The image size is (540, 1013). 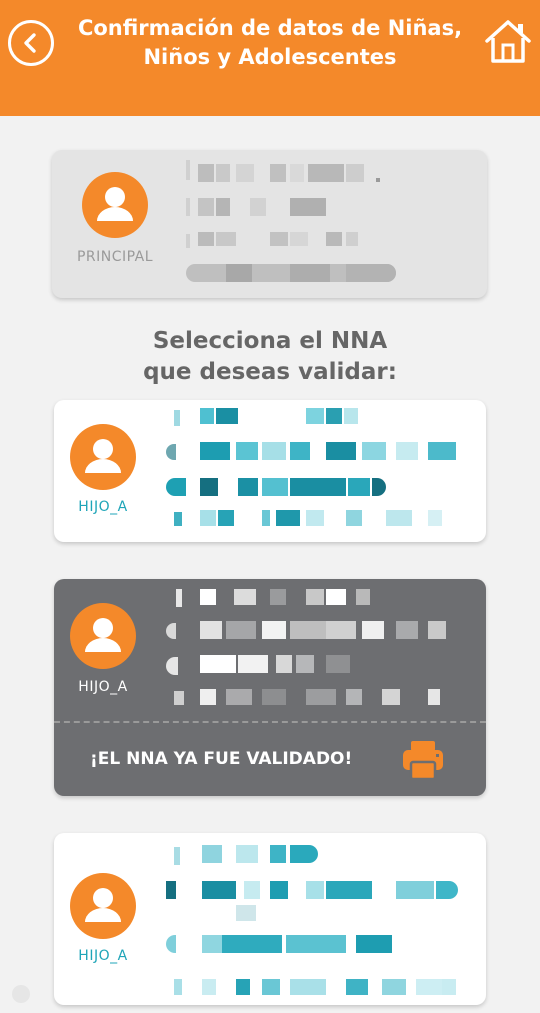 I want to click on validated-status-bar: ¡EL NNA YA FUE VALIDADO!, so click(x=270, y=758).